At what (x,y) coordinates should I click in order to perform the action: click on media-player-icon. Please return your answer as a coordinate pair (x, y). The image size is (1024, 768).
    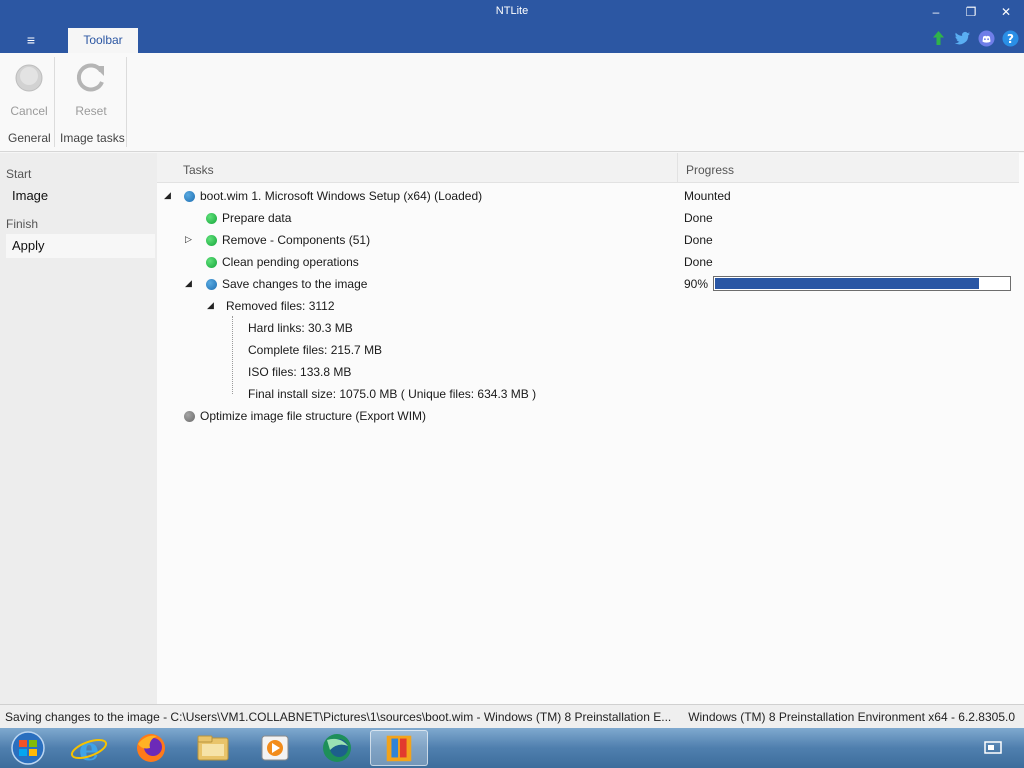
    Looking at the image, I should click on (275, 748).